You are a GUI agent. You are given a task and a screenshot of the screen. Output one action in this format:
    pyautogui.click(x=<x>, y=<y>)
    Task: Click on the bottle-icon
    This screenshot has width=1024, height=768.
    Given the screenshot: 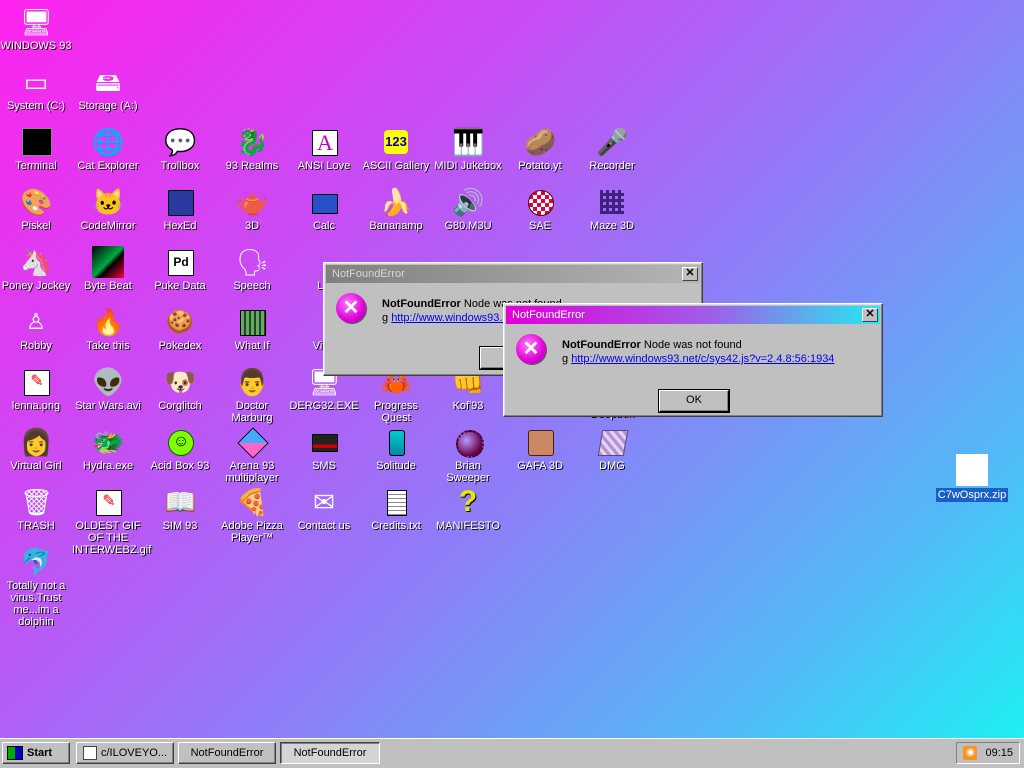 What is the action you would take?
    pyautogui.click(x=396, y=442)
    